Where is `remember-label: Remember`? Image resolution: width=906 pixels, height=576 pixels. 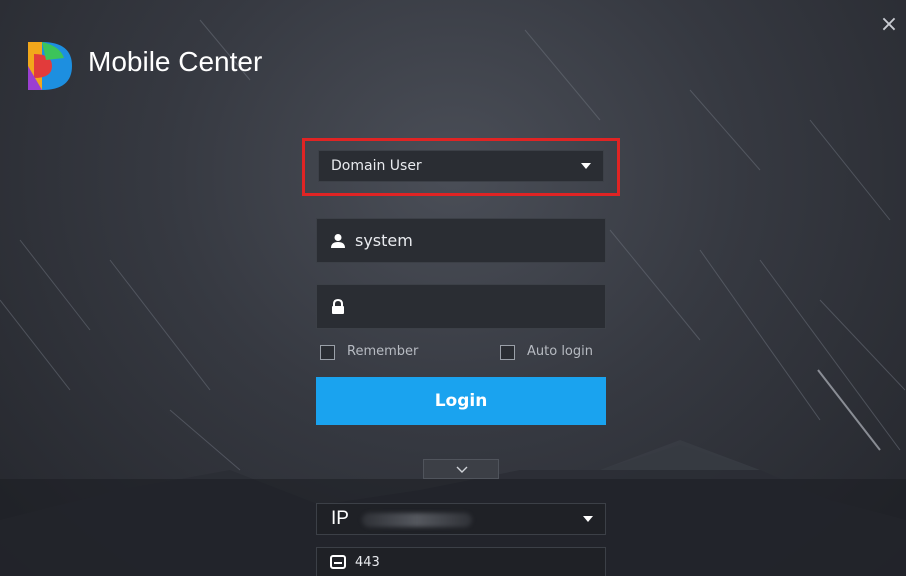 remember-label: Remember is located at coordinates (383, 351).